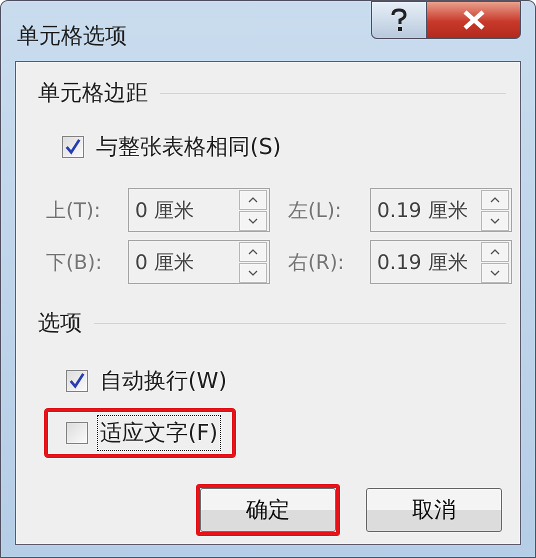  I want to click on close-icon, so click(473, 20).